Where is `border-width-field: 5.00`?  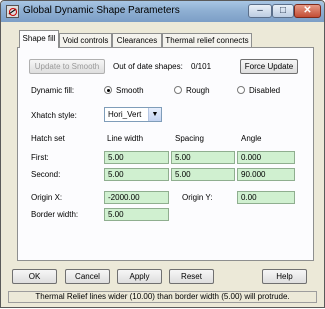
border-width-field: 5.00 is located at coordinates (136, 214).